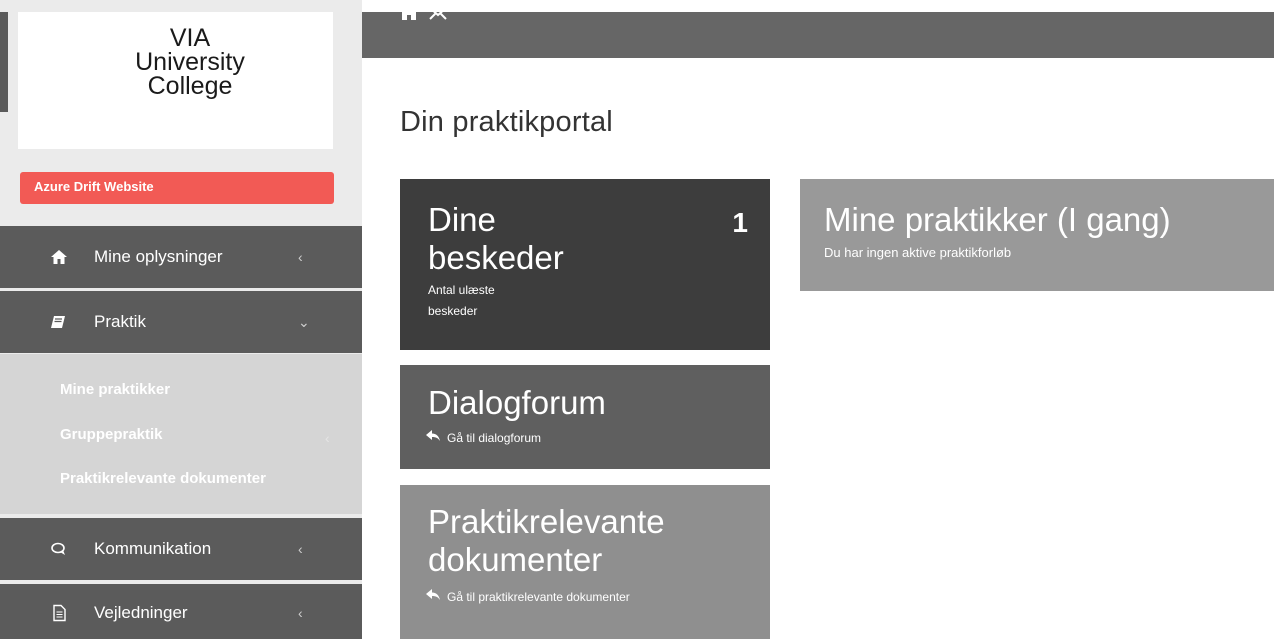 This screenshot has height=642, width=1274. Describe the element at coordinates (515, 559) in the screenshot. I see `tile-title-line-2: dokumenter` at that location.